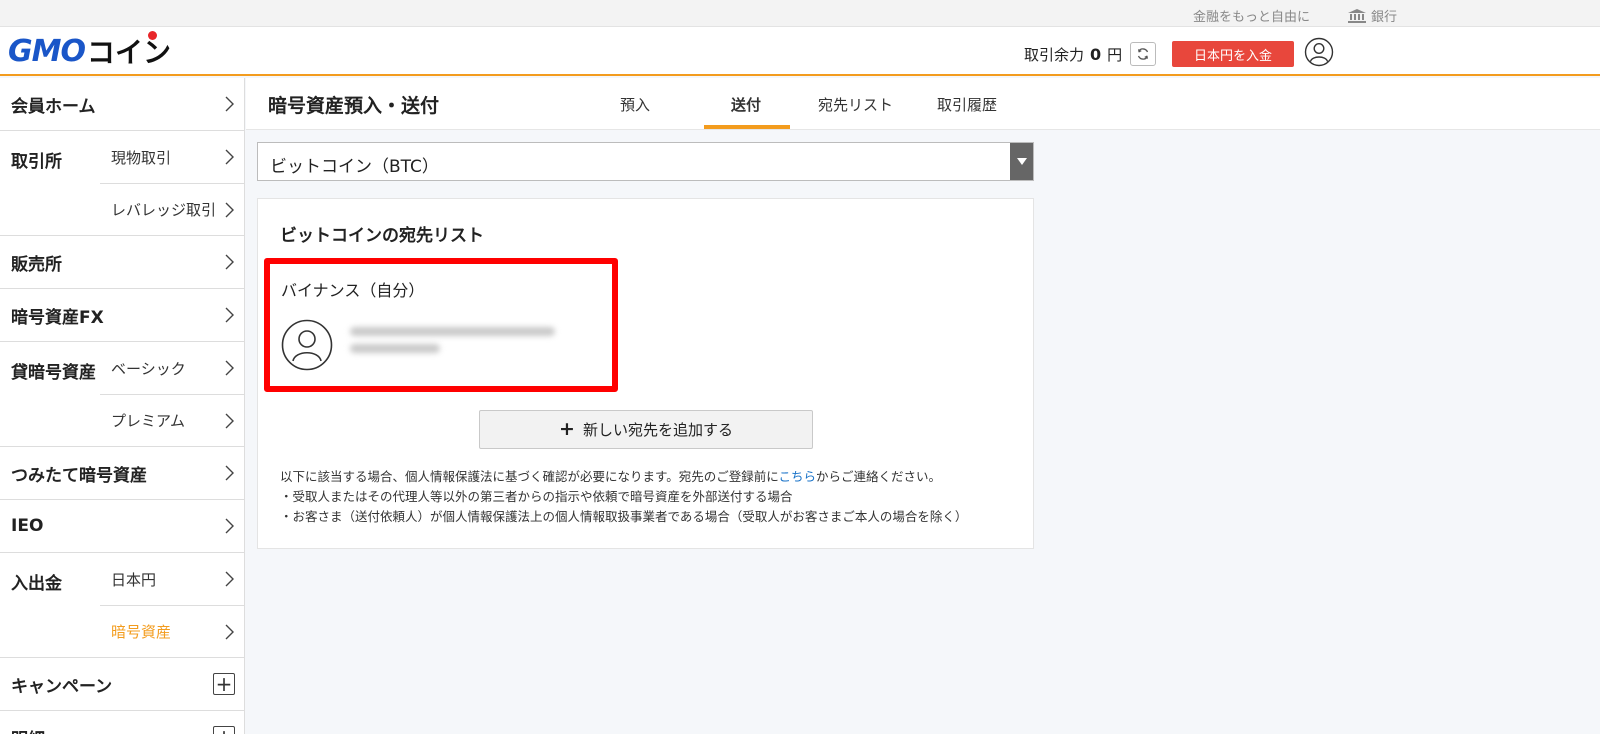 The width and height of the screenshot is (1600, 734). Describe the element at coordinates (1096, 54) in the screenshot. I see `margin-value: 0` at that location.